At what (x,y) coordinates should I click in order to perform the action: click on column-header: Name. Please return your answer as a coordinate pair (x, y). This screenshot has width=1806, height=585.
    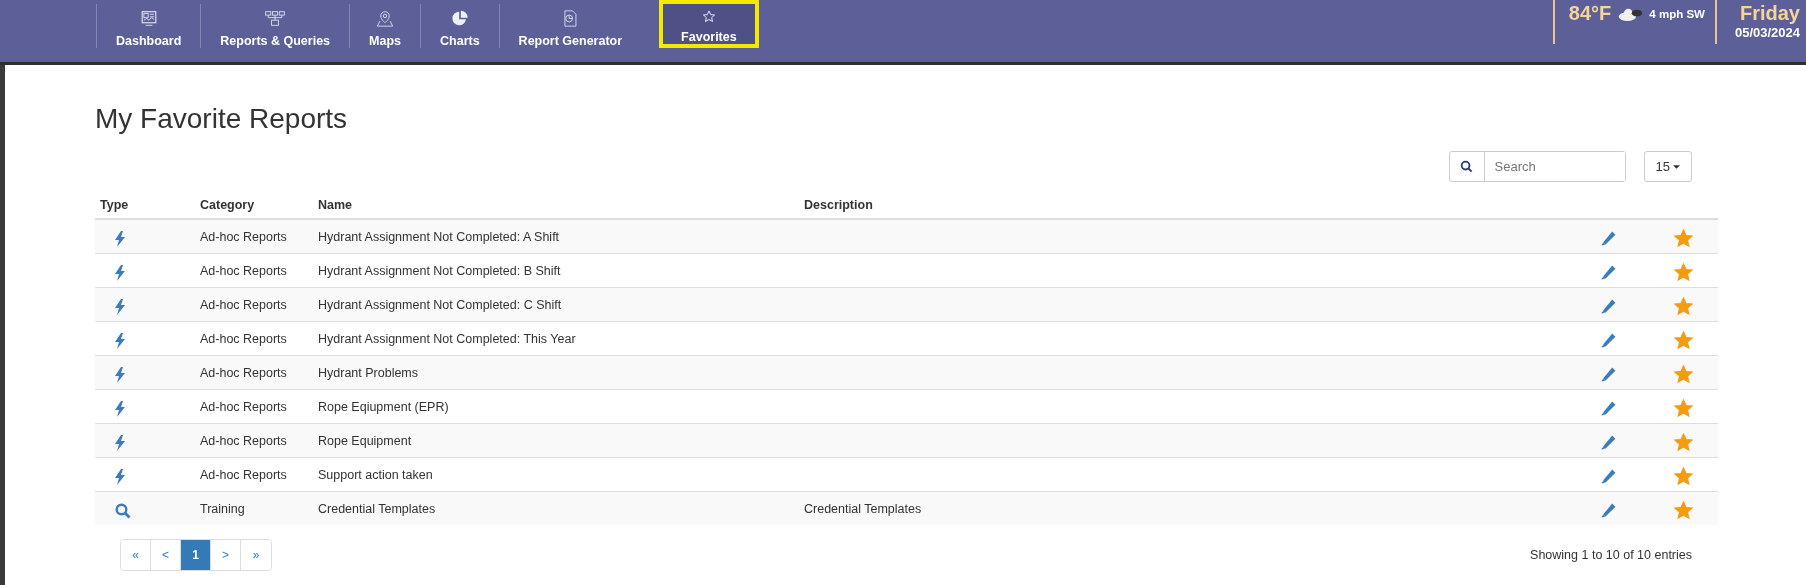
    Looking at the image, I should click on (335, 205).